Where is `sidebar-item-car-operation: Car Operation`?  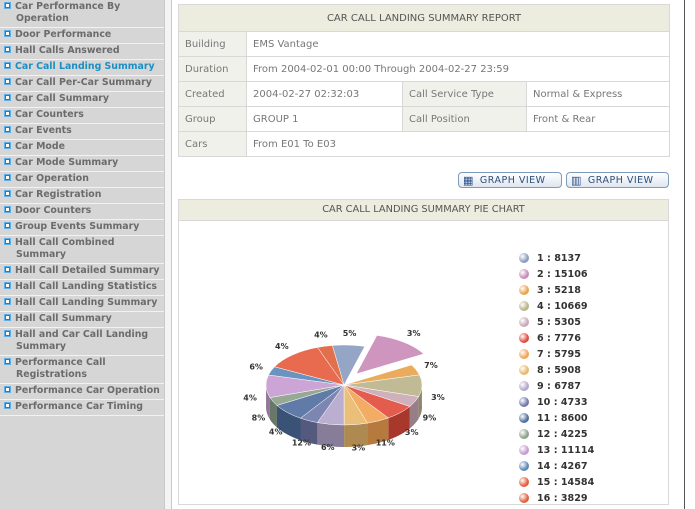
sidebar-item-car-operation: Car Operation is located at coordinates (82, 180).